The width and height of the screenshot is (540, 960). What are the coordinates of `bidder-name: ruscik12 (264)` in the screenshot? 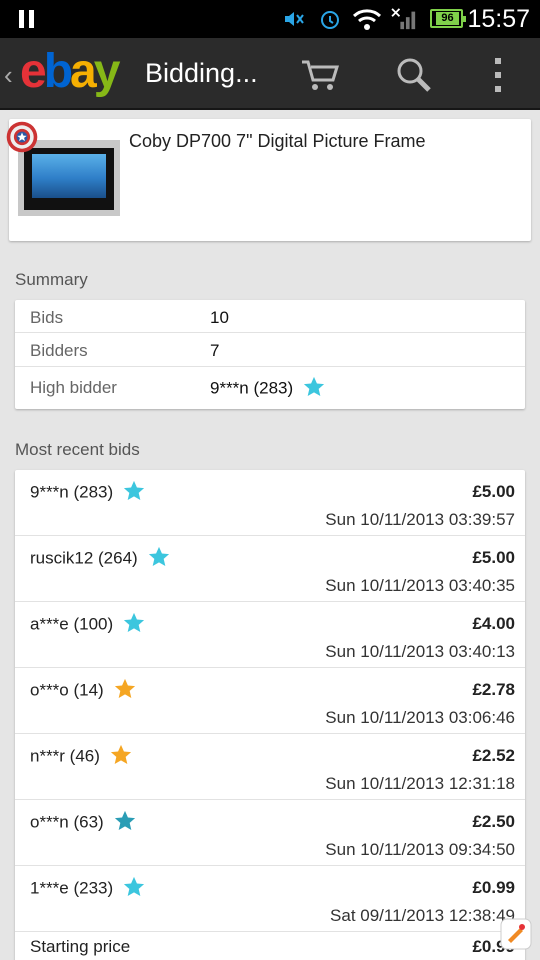 It's located at (100, 558).